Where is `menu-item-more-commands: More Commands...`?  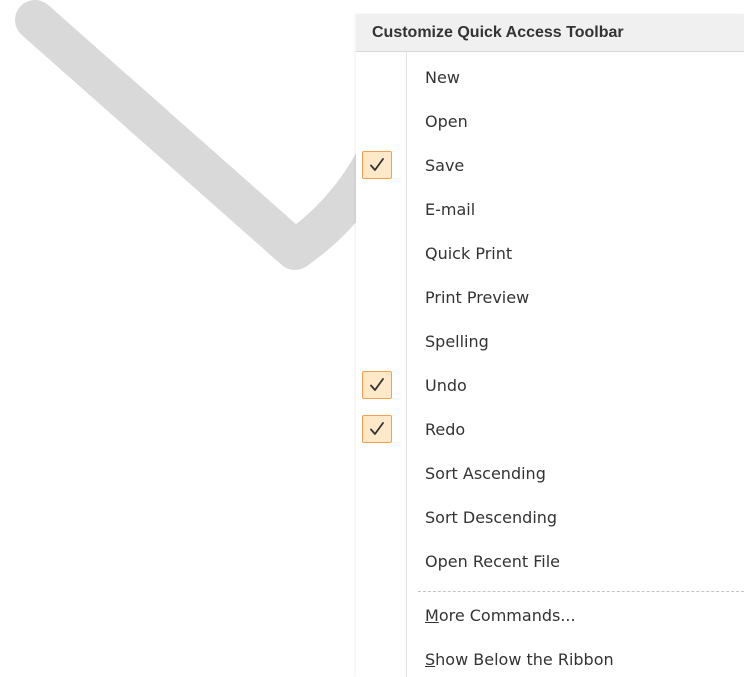
menu-item-more-commands: More Commands... is located at coordinates (550, 616).